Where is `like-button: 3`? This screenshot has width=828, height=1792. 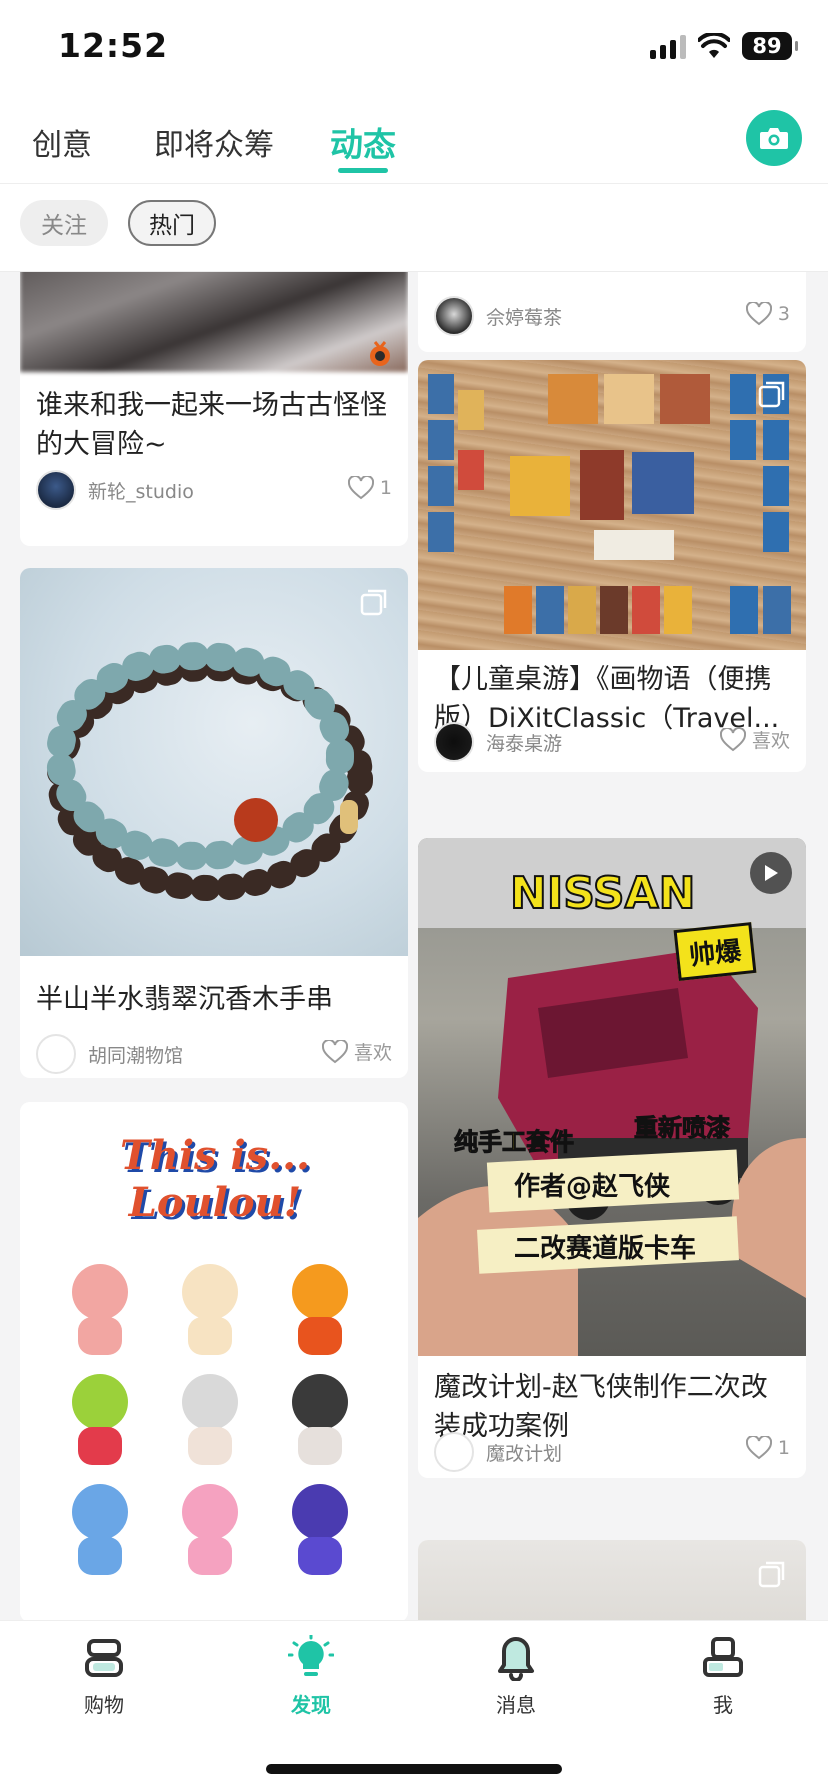
like-button: 3 is located at coordinates (767, 314).